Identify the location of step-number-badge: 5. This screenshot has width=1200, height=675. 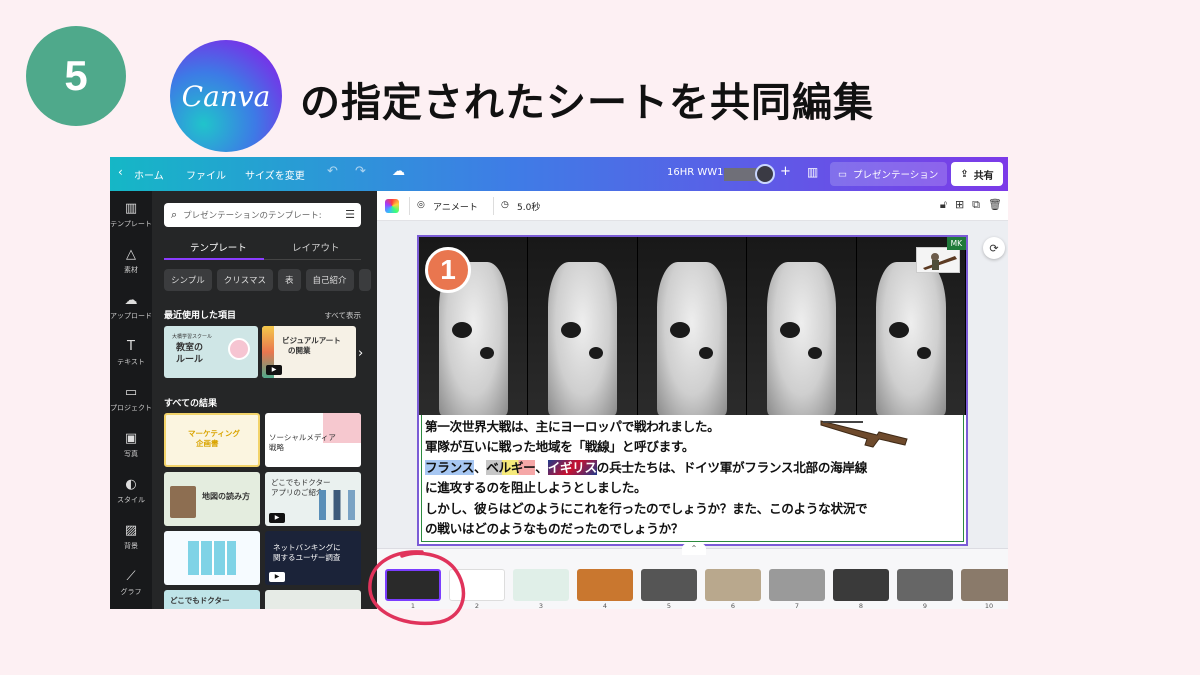
(76, 76).